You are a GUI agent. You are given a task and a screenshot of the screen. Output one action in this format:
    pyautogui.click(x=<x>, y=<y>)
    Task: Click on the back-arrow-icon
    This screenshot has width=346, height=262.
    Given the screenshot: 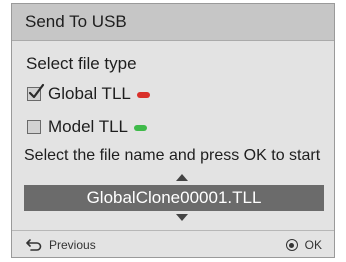 What is the action you would take?
    pyautogui.click(x=34, y=245)
    